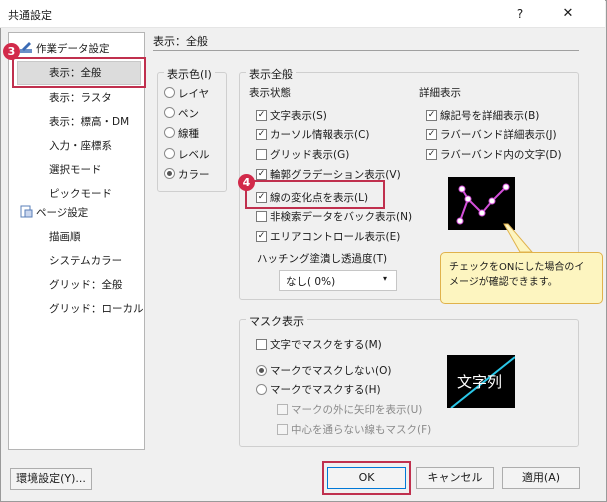 The width and height of the screenshot is (607, 502). Describe the element at coordinates (261, 389) in the screenshot. I see `radio-mark-mask` at that location.